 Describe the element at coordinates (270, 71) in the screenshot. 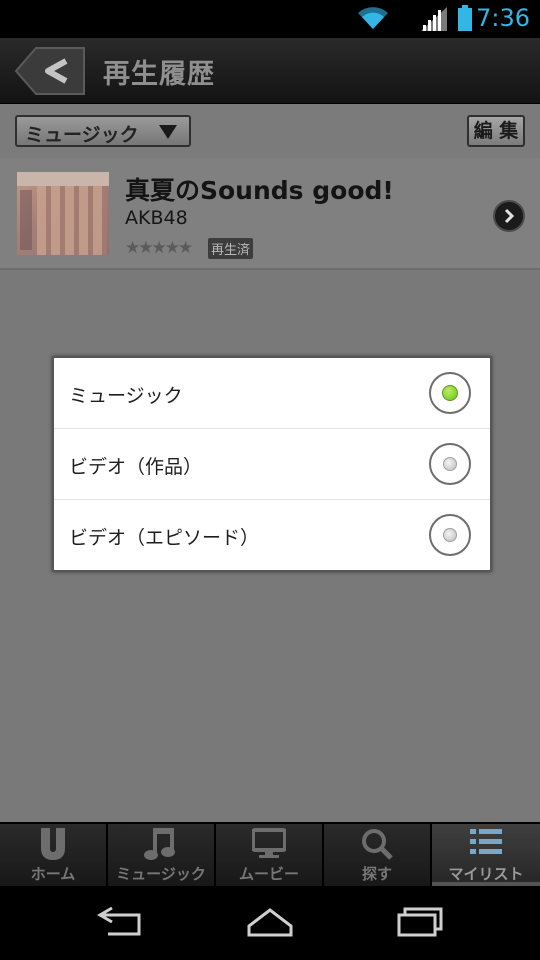

I see `action-bar: 再生履歴` at that location.